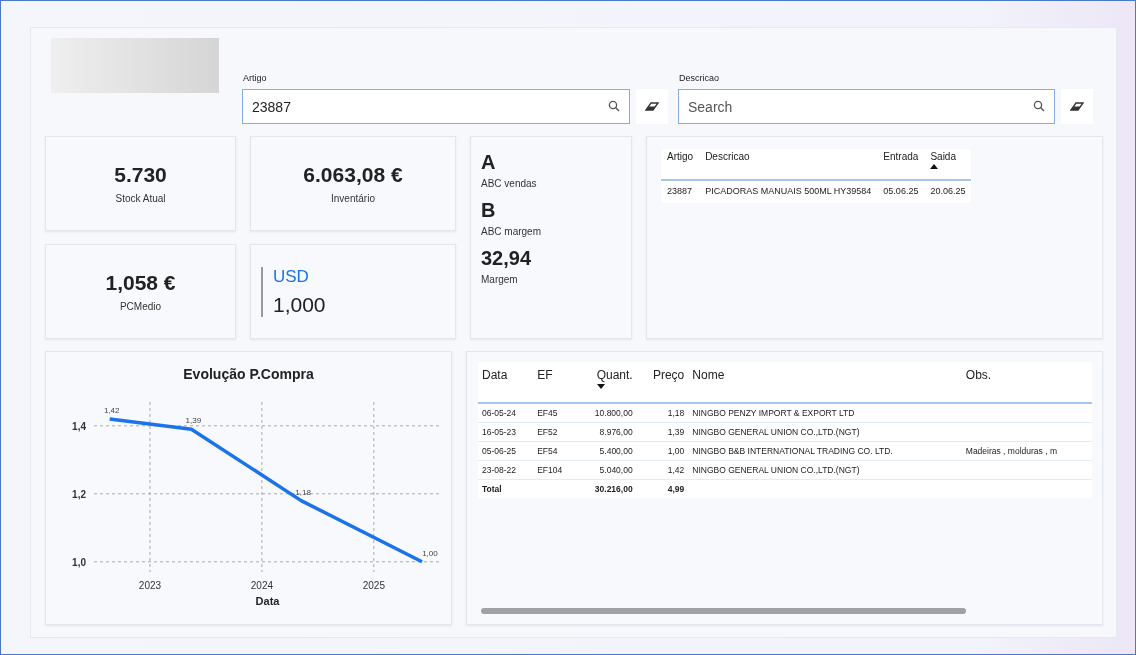  What do you see at coordinates (140, 283) in the screenshot?
I see `kpi-value: 1,058 €` at bounding box center [140, 283].